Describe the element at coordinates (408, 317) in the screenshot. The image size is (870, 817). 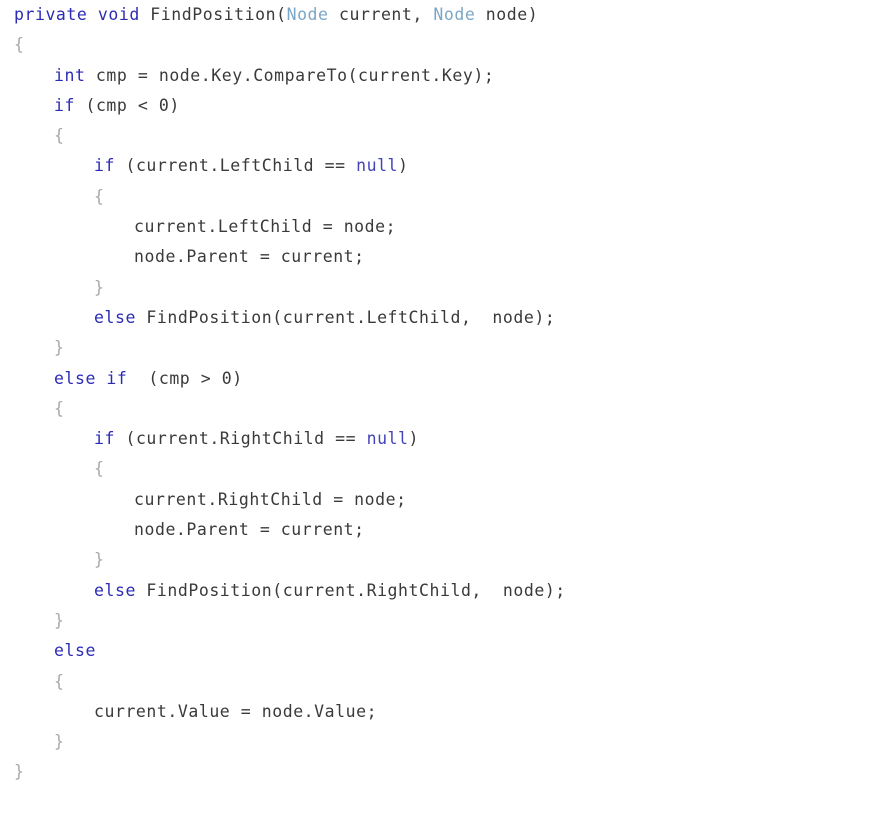
I see `code-token-id: current.LeftChild, node` at that location.